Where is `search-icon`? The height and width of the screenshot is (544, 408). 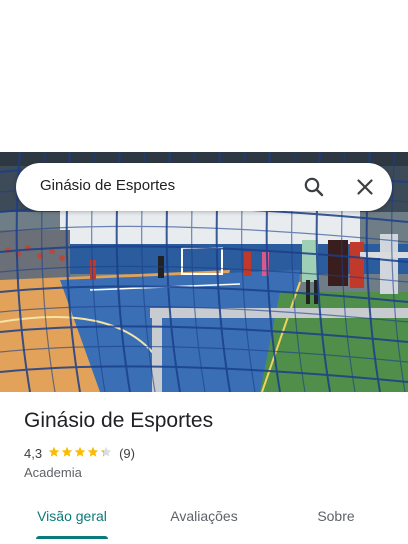
search-icon is located at coordinates (314, 187).